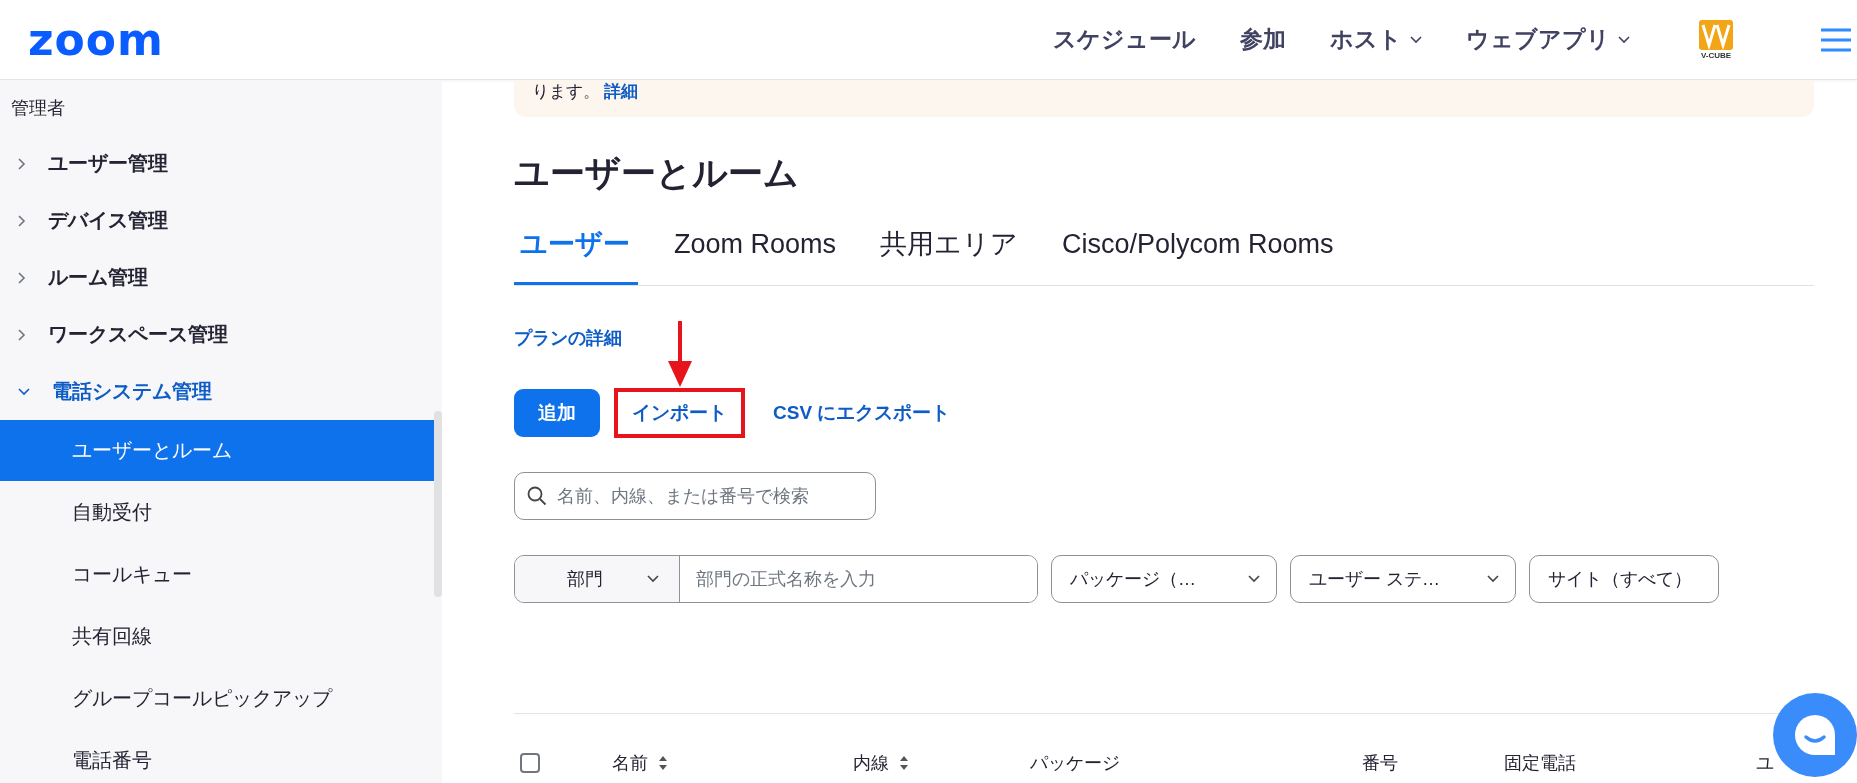 Image resolution: width=1857 pixels, height=783 pixels. Describe the element at coordinates (1263, 39) in the screenshot. I see `nav-link: 参加` at that location.